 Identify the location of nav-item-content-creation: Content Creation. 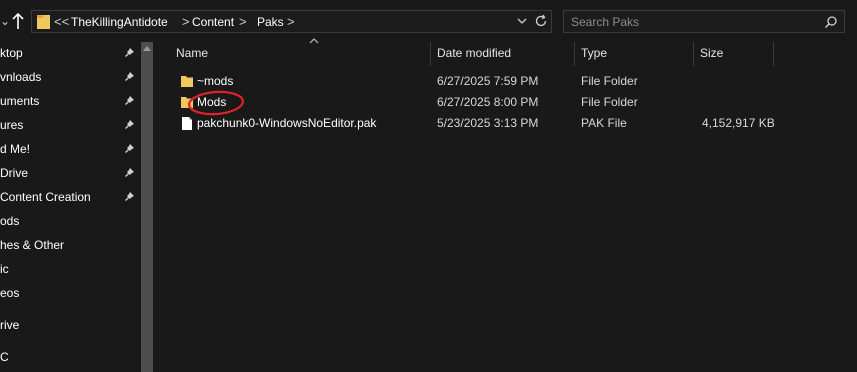
(69, 197).